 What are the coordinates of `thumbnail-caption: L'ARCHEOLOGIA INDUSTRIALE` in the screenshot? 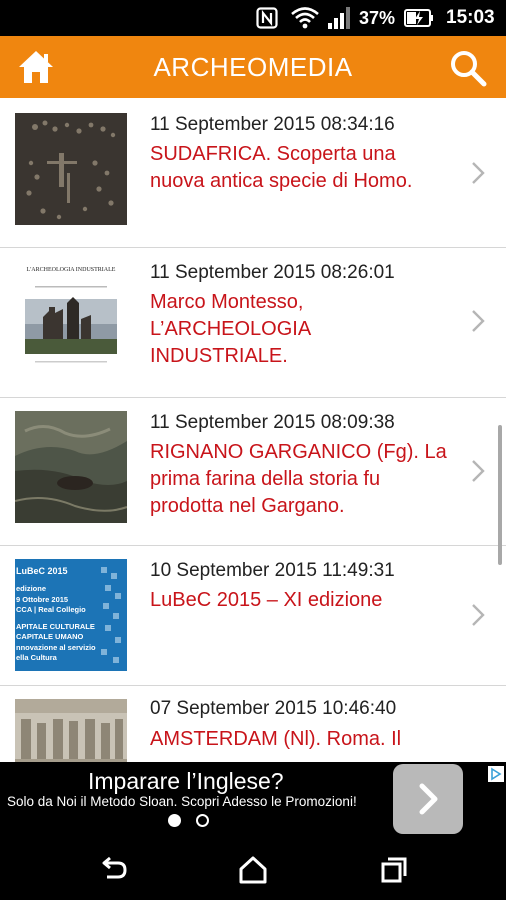 It's located at (71, 270).